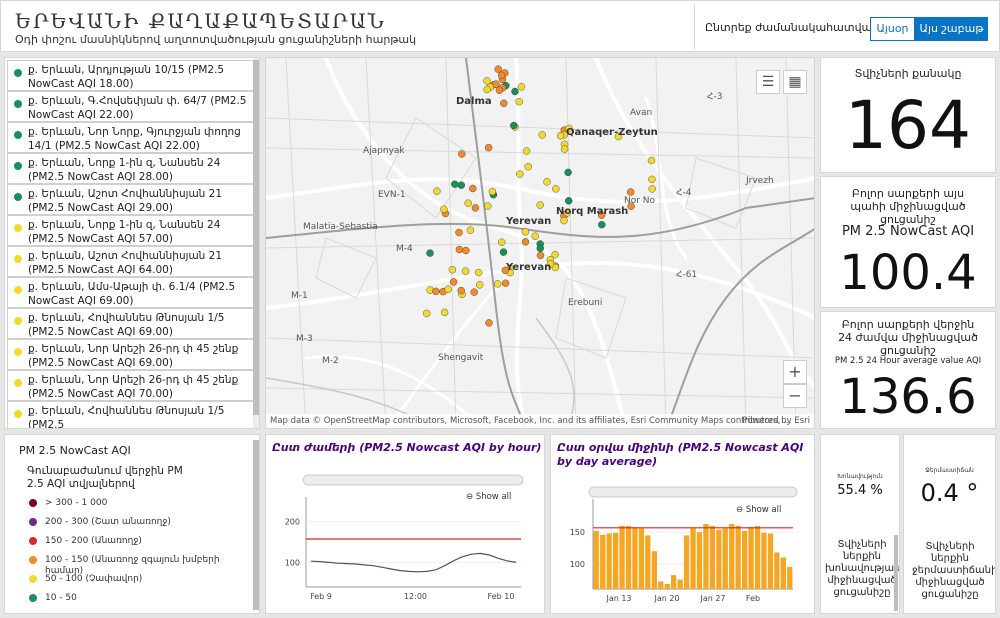 The width and height of the screenshot is (1000, 618). What do you see at coordinates (951, 29) in the screenshot?
I see `this-week-button: Այս շաբաթ` at bounding box center [951, 29].